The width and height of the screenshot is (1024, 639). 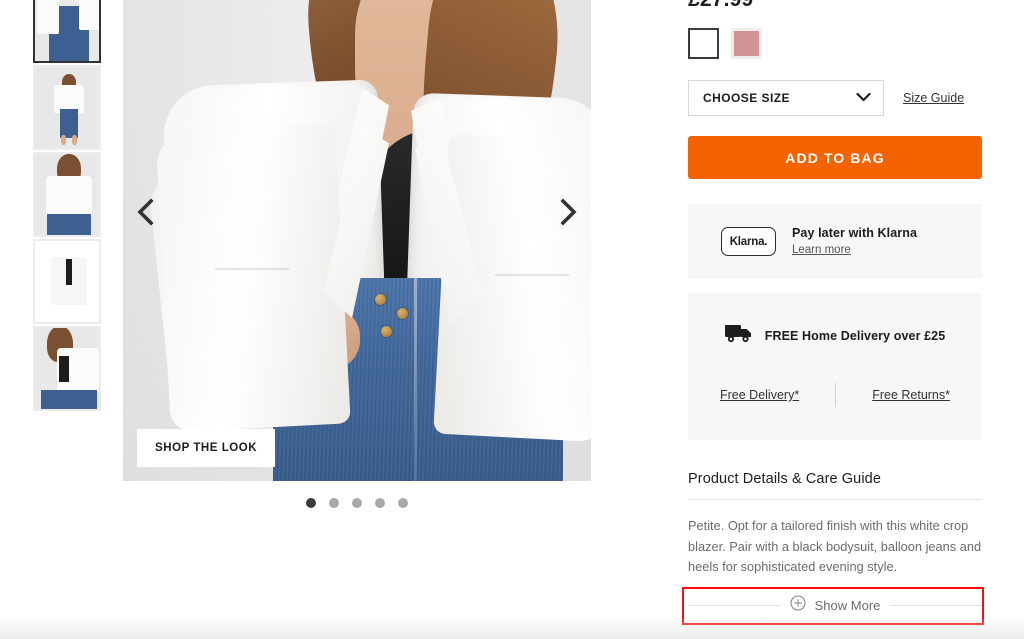 I want to click on carousel-next-button, so click(x=568, y=212).